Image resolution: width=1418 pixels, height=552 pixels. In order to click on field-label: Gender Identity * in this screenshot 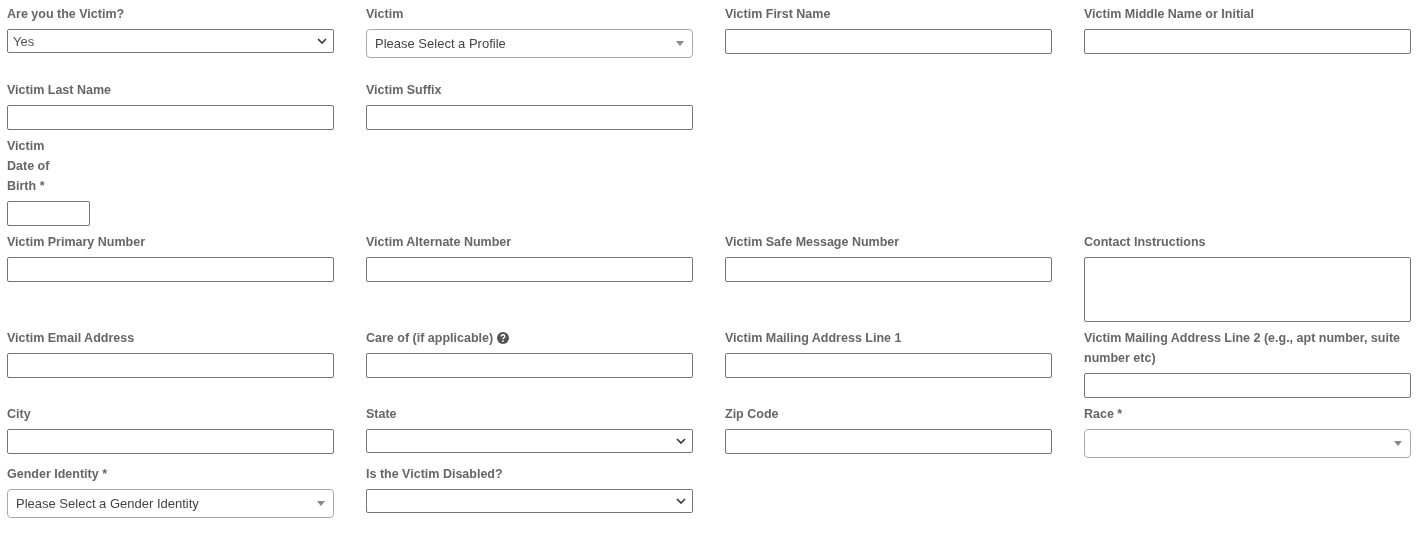, I will do `click(57, 474)`.